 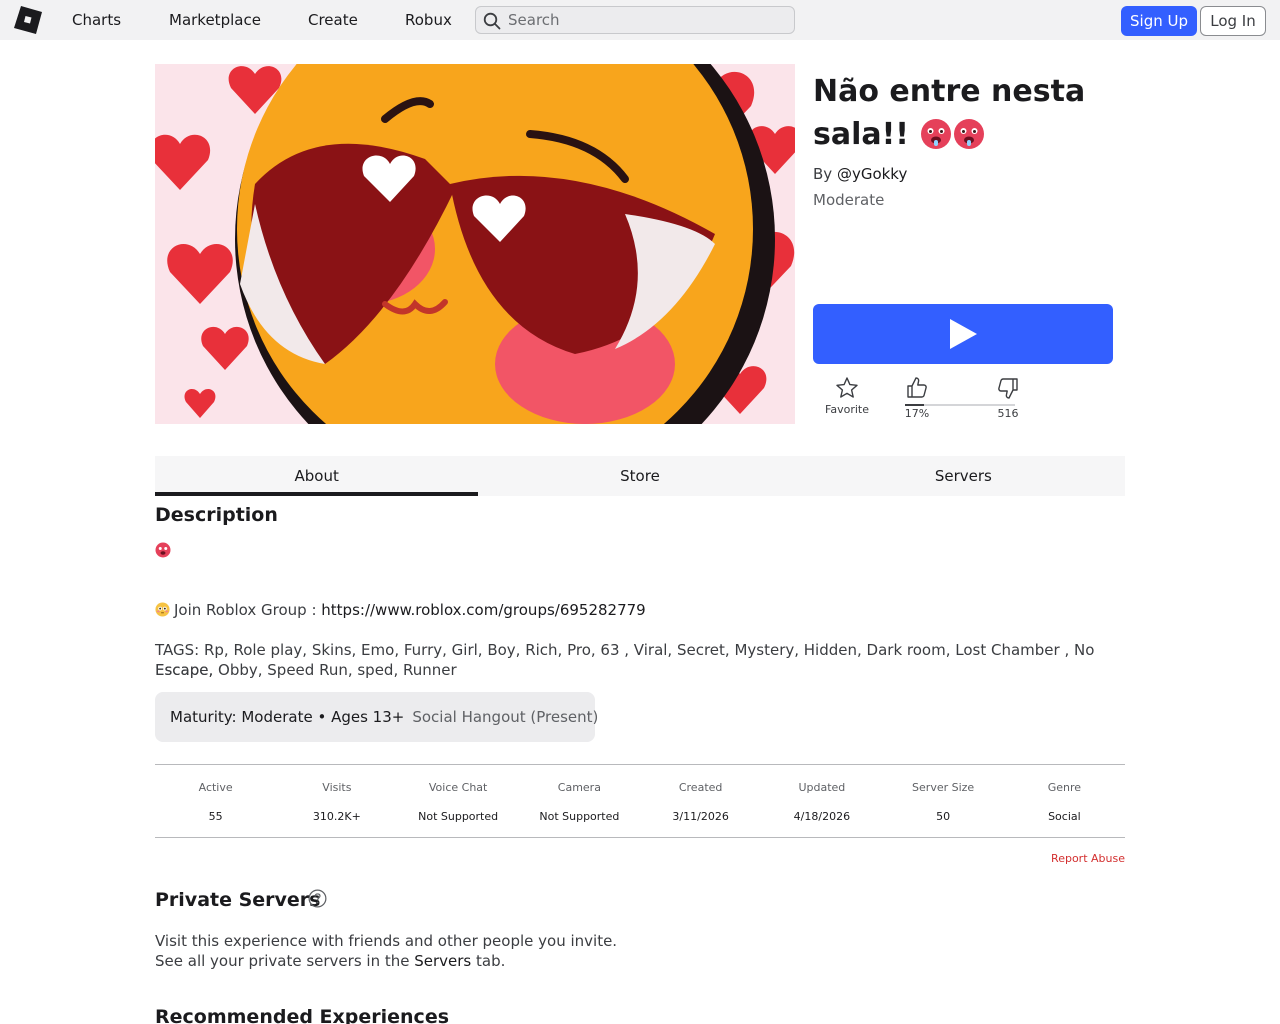 I want to click on log-in-button: Log In, so click(x=1233, y=21).